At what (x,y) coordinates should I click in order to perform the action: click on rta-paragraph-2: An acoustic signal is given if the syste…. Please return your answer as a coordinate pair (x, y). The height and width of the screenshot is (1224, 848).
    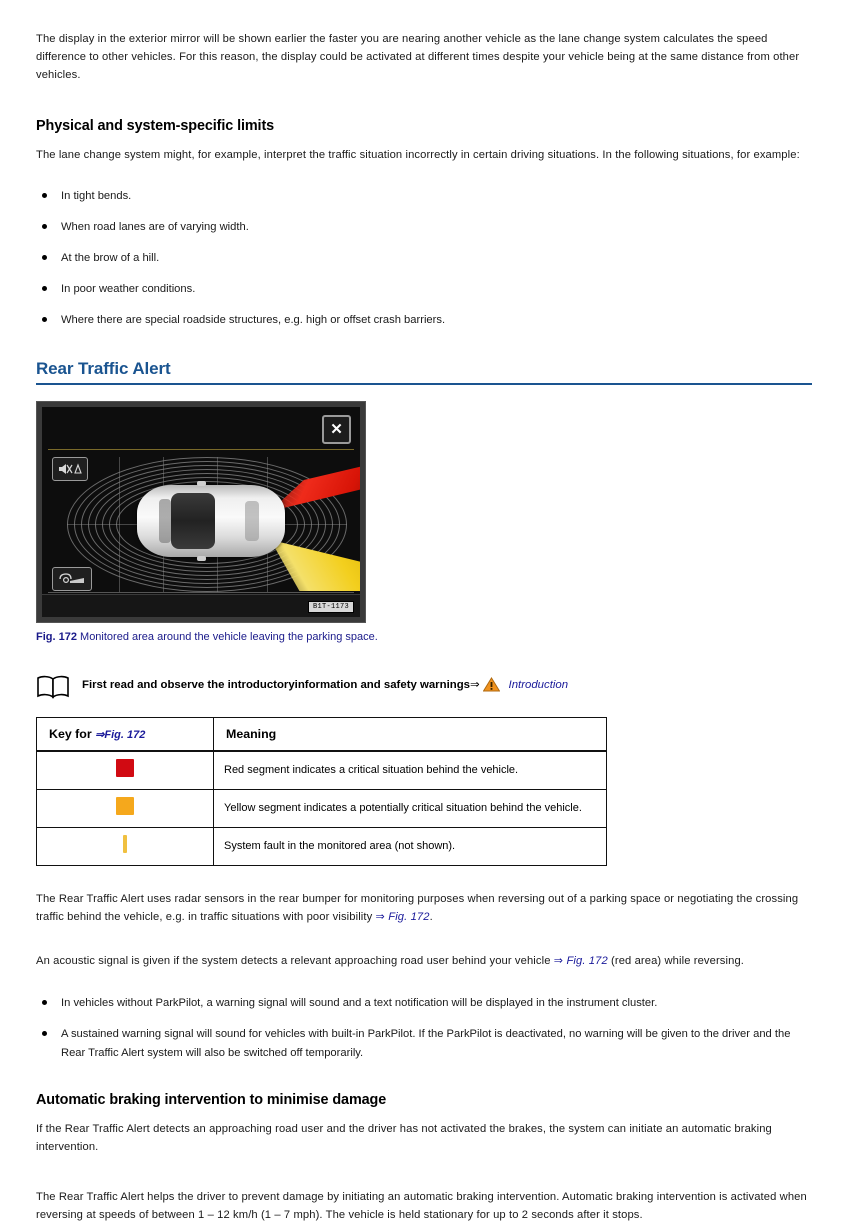
    Looking at the image, I should click on (424, 961).